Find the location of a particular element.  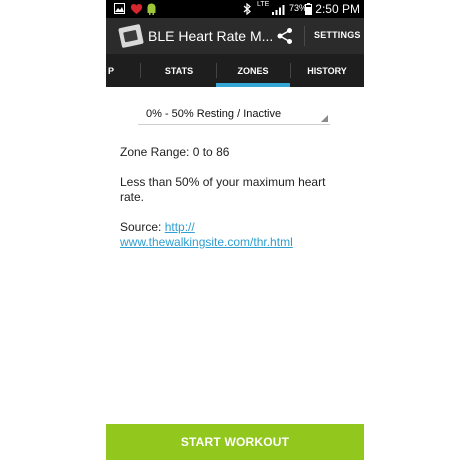

status-time: 2:50 PM is located at coordinates (337, 9).